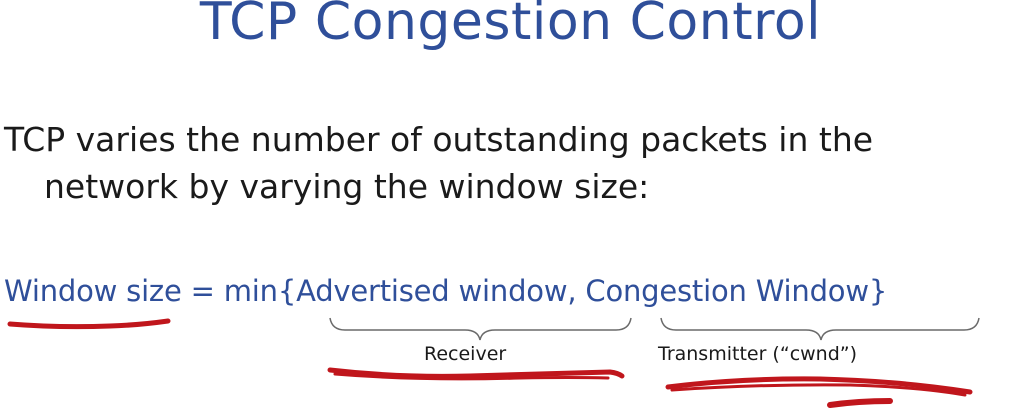  I want to click on transmitter-underline, so click(819, 385).